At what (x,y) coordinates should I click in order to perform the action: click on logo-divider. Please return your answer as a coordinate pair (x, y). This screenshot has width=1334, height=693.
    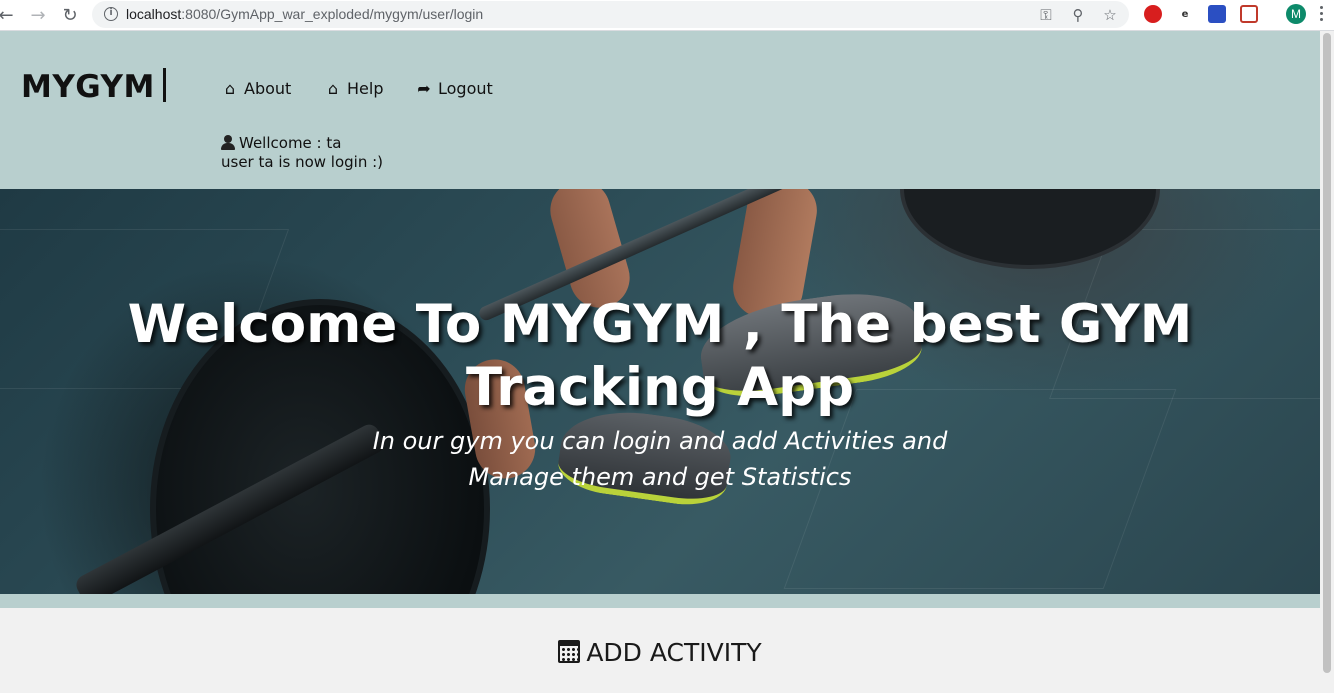
    Looking at the image, I should click on (164, 85).